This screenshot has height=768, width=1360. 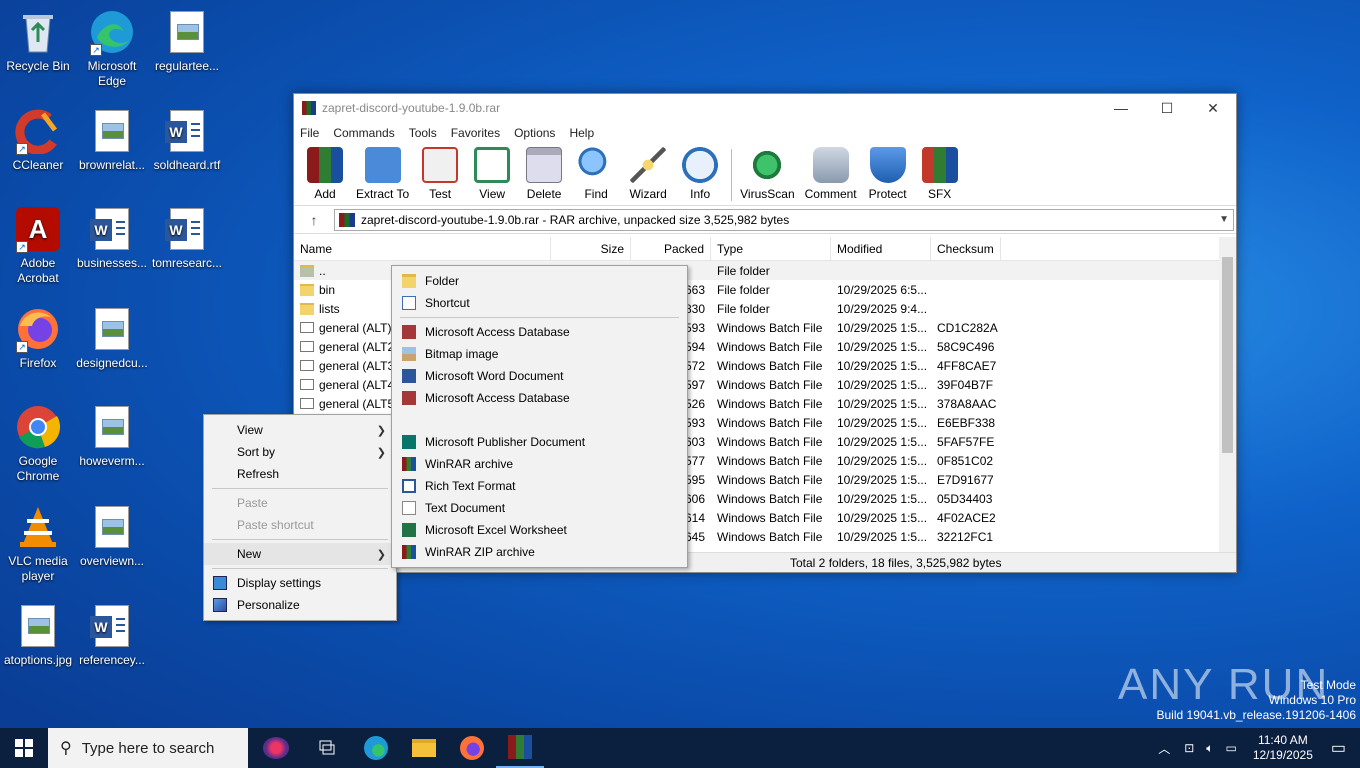 What do you see at coordinates (539, 464) in the screenshot?
I see `new-item-winrar: WinRAR archive` at bounding box center [539, 464].